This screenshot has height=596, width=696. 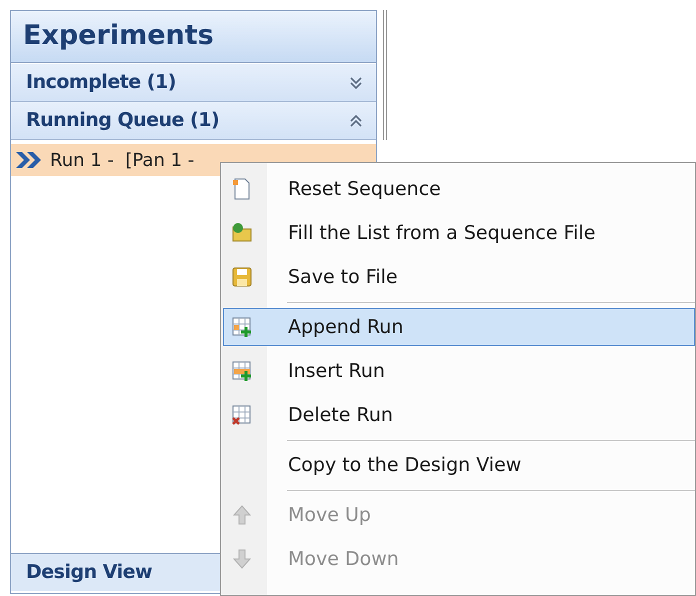 I want to click on menu-item: Save to File, so click(x=459, y=277).